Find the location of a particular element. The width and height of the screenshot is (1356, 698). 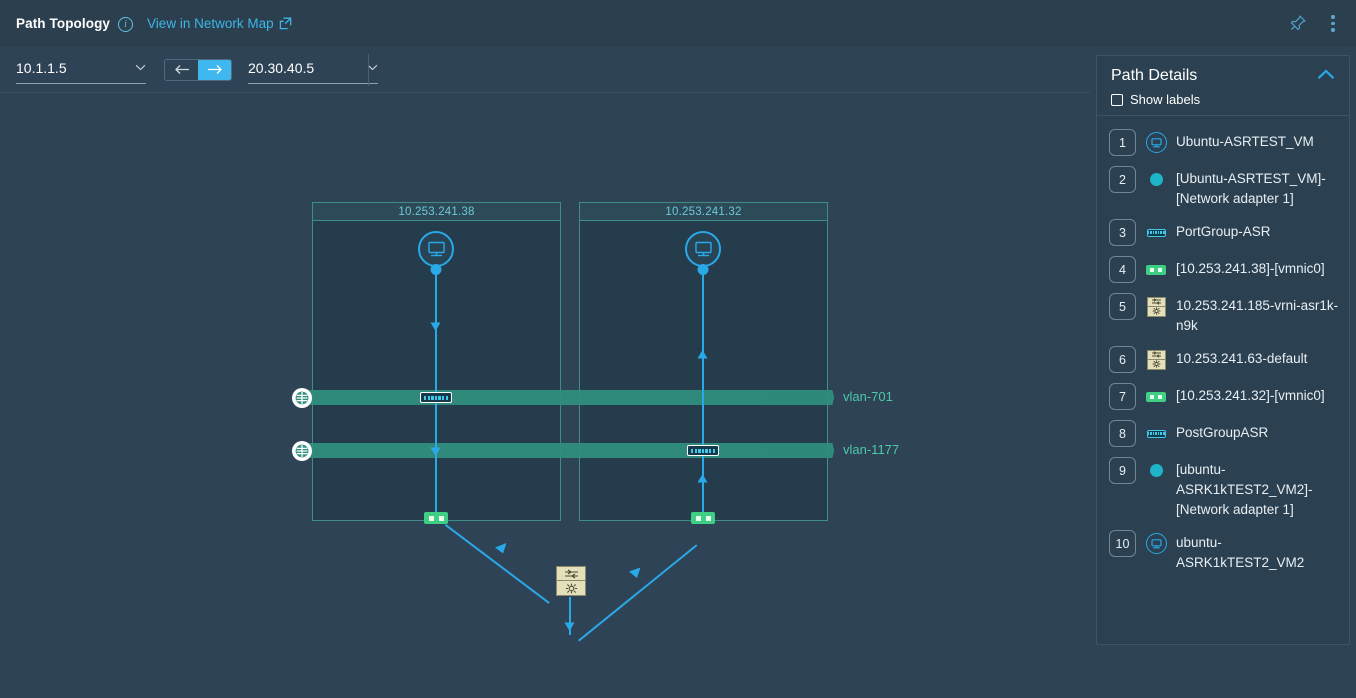

step-number: 1 is located at coordinates (1122, 142).